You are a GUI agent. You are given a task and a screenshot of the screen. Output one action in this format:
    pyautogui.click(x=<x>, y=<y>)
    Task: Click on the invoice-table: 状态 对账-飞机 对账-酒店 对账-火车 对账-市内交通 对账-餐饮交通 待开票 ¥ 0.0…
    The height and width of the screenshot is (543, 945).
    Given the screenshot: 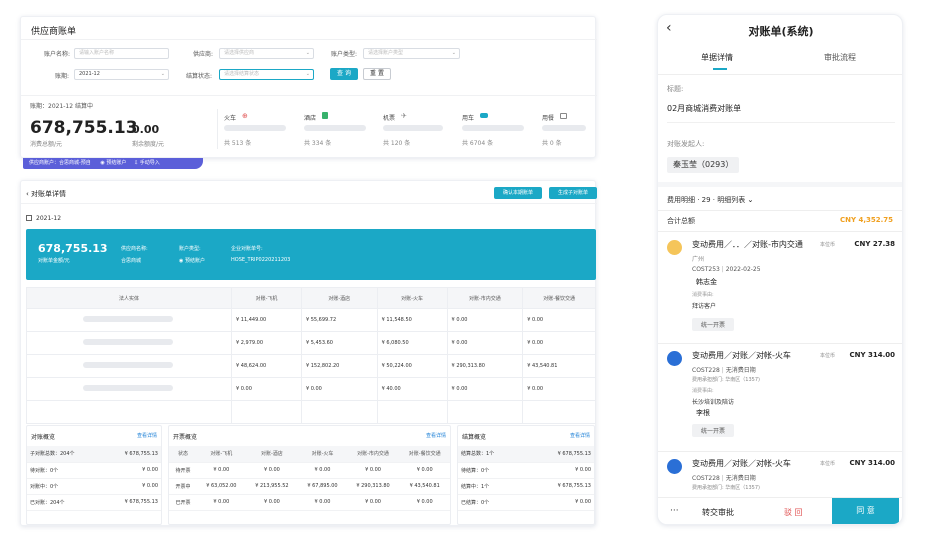 What is the action you would take?
    pyautogui.click(x=309, y=478)
    